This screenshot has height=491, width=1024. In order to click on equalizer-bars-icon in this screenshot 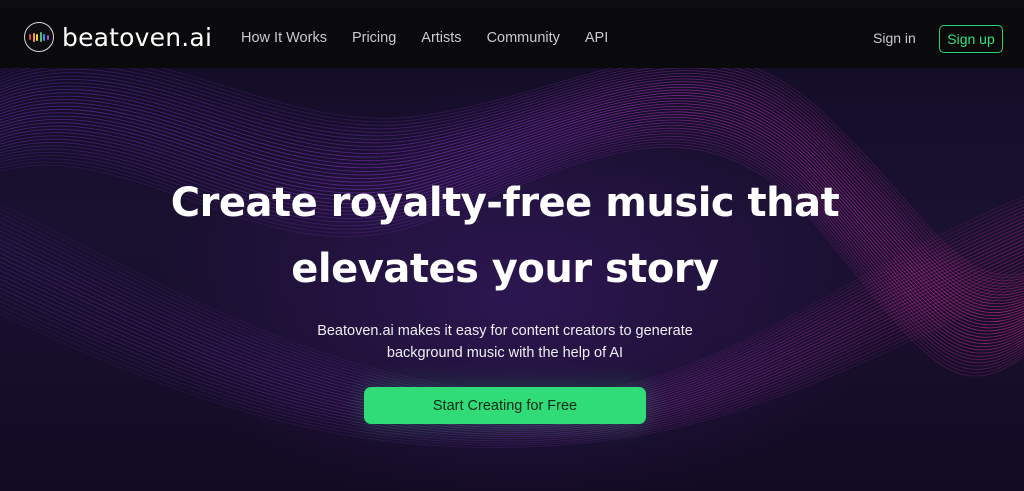, I will do `click(39, 37)`.